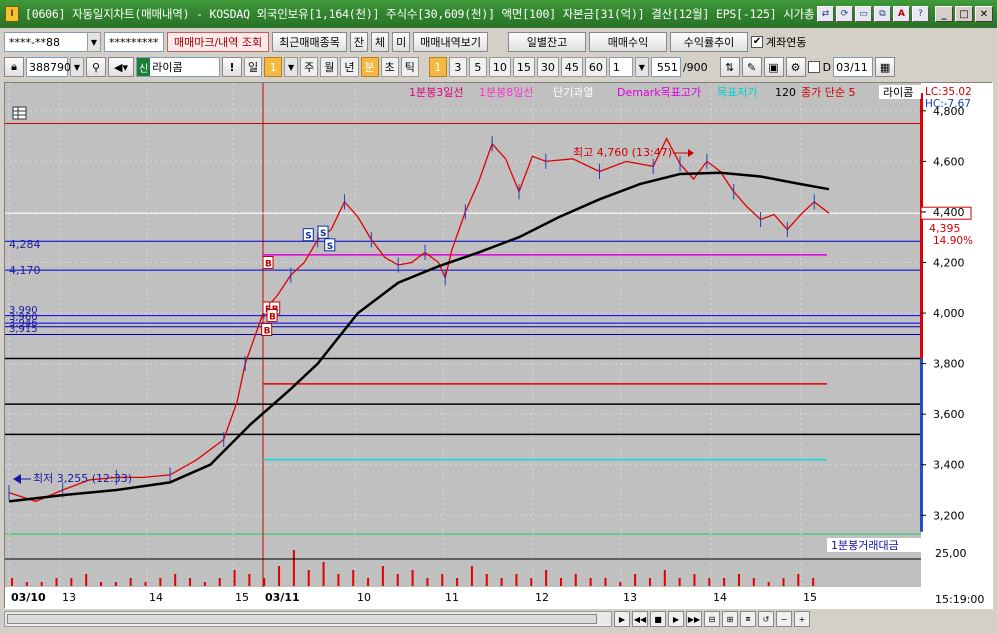 The image size is (997, 634). Describe the element at coordinates (949, 262) in the screenshot. I see `y-tick-label: 4,200` at that location.